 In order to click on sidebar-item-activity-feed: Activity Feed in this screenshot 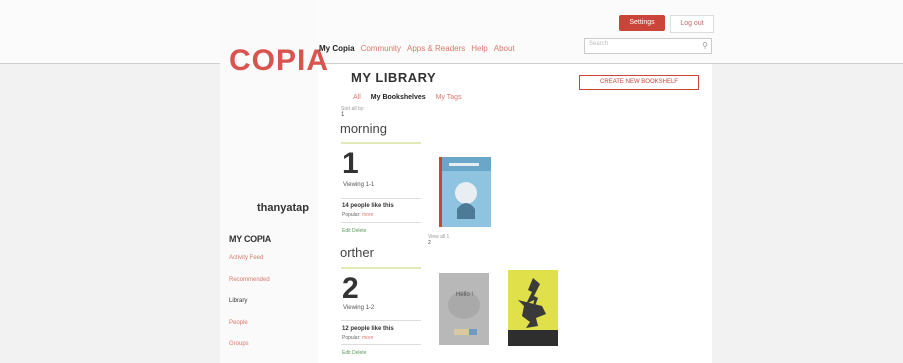, I will do `click(246, 258)`.